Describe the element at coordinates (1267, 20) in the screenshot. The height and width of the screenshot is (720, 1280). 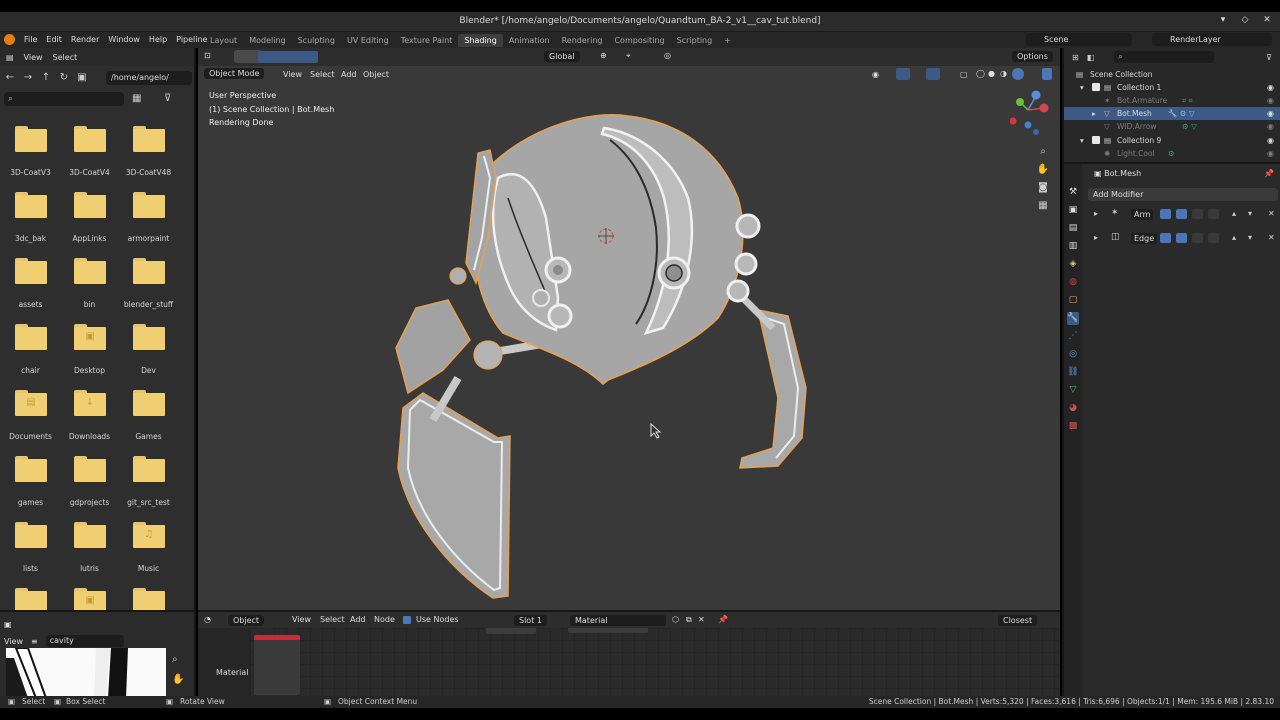
I see `close-icon: ✕` at that location.